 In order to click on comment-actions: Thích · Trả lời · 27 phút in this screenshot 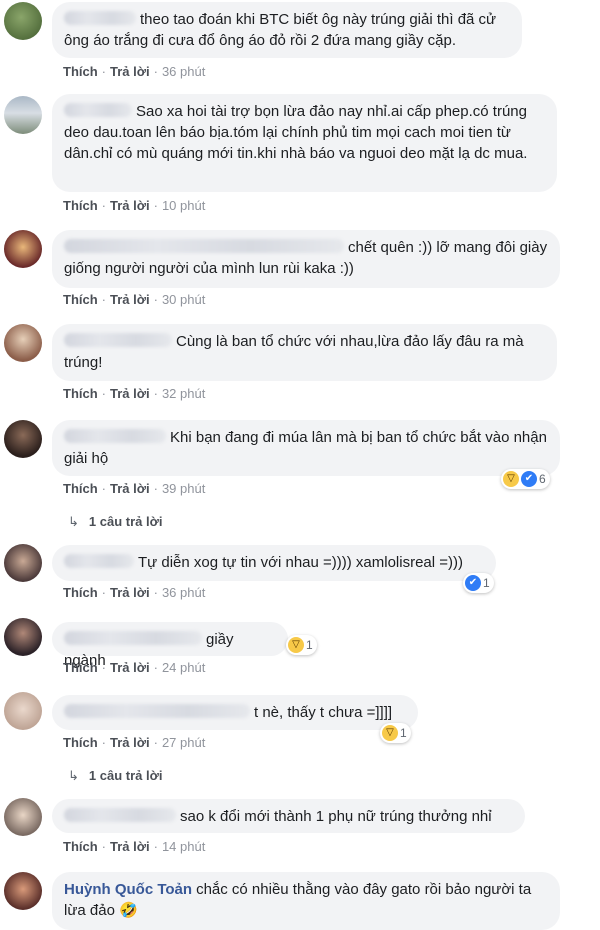, I will do `click(134, 742)`.